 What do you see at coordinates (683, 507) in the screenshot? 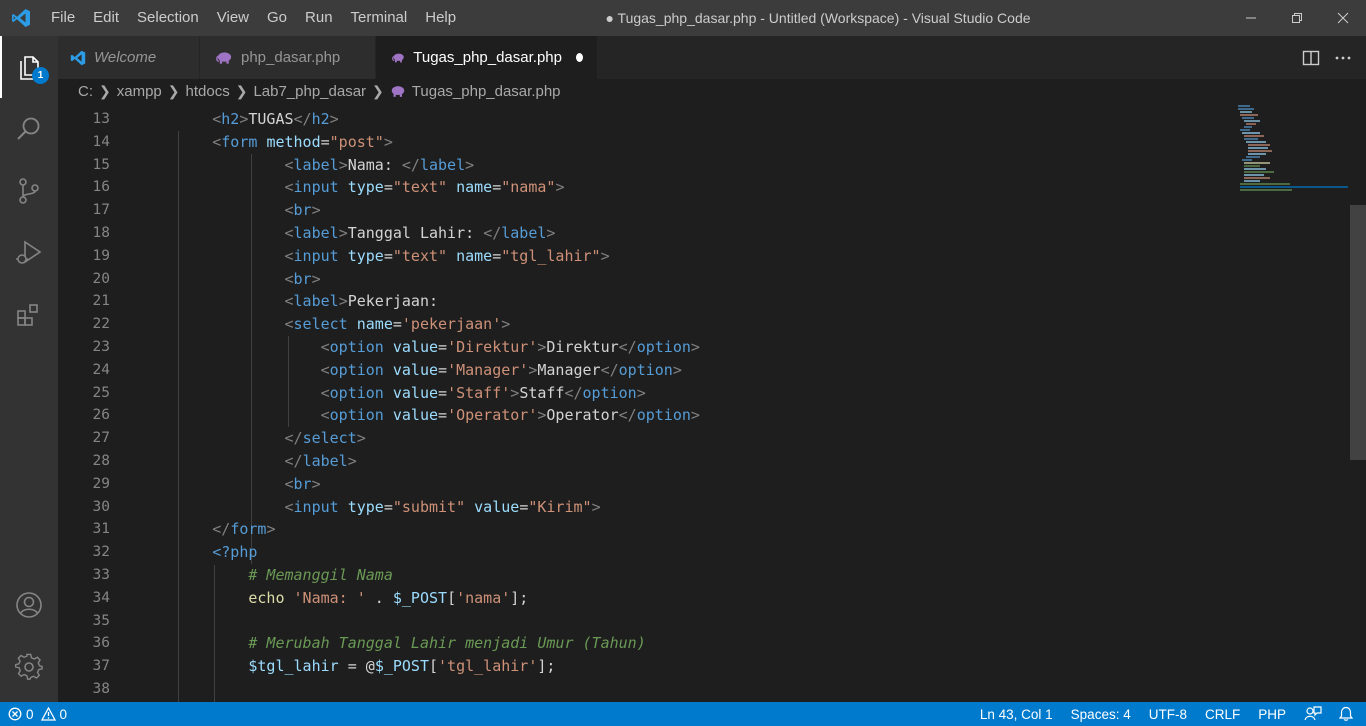
I see `code-line: <input type="submit" value="Kirim">` at bounding box center [683, 507].